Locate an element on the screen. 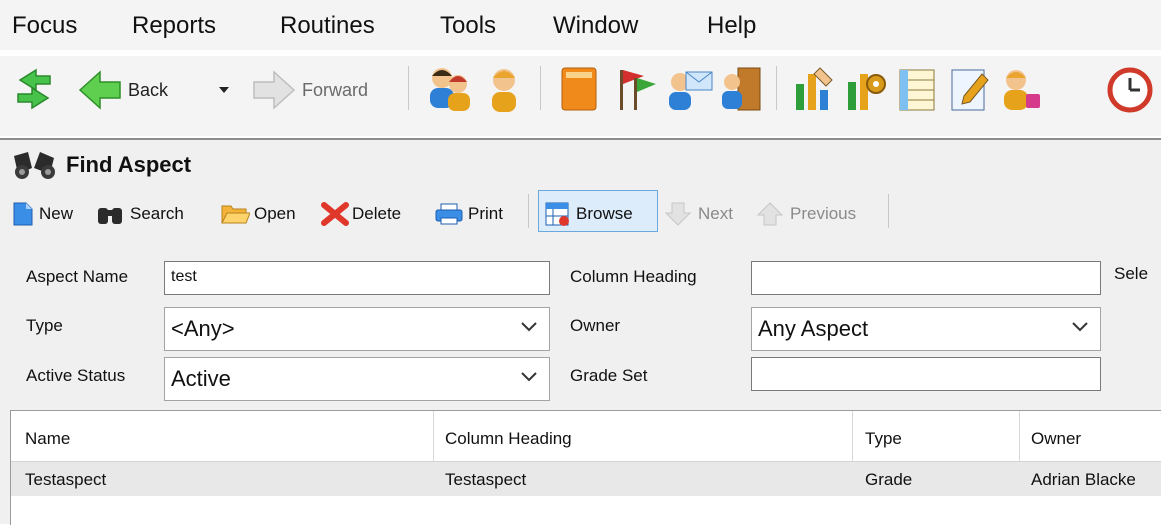  print-label: Print is located at coordinates (485, 213).